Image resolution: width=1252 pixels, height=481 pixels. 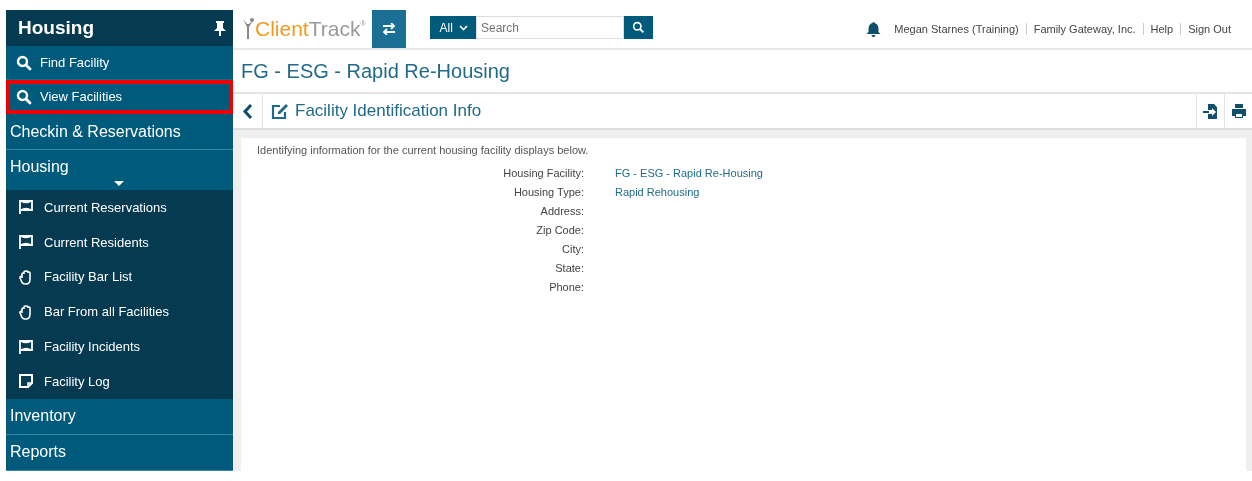 I want to click on field-label: Phone:, so click(x=566, y=287).